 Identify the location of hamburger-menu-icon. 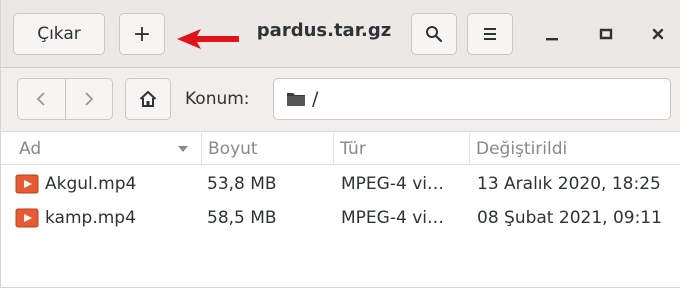
(490, 34).